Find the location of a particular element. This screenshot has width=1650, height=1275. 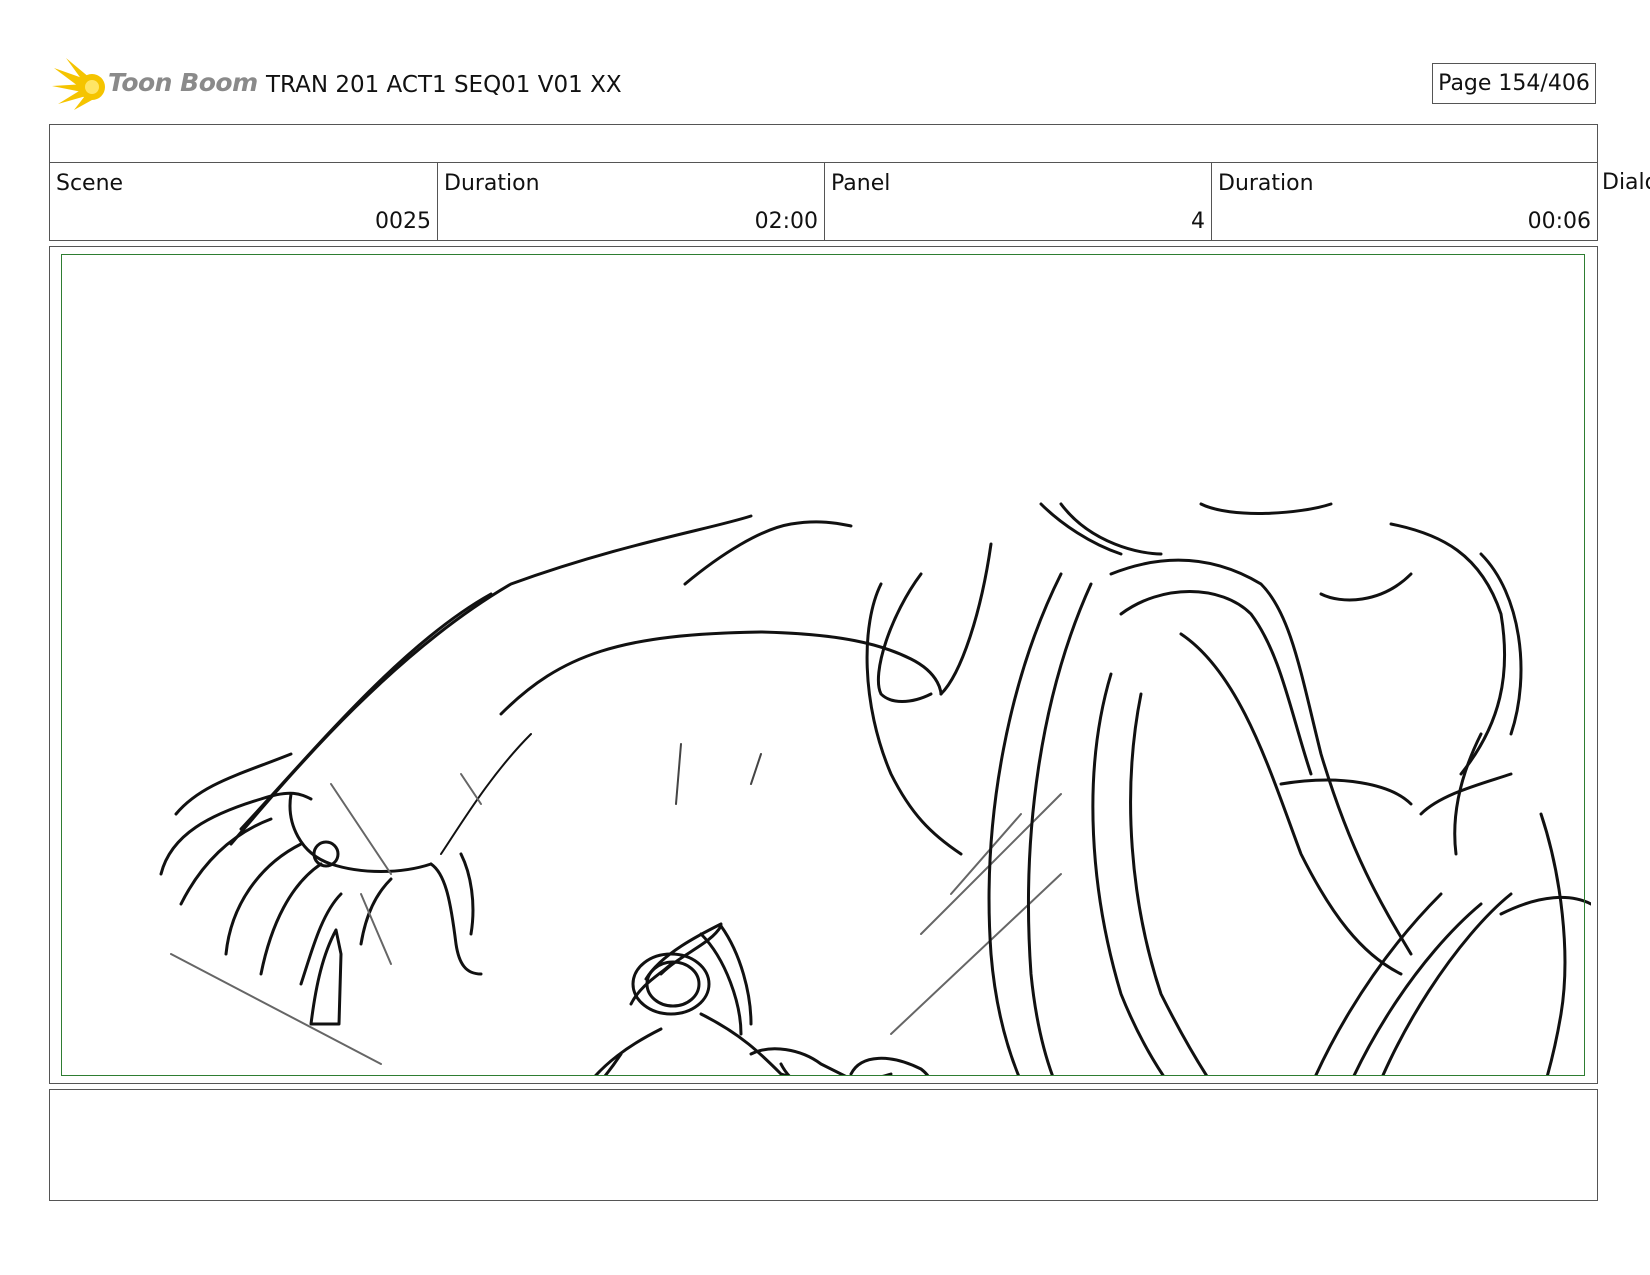

scene-duration-value: 02:00 is located at coordinates (786, 221).